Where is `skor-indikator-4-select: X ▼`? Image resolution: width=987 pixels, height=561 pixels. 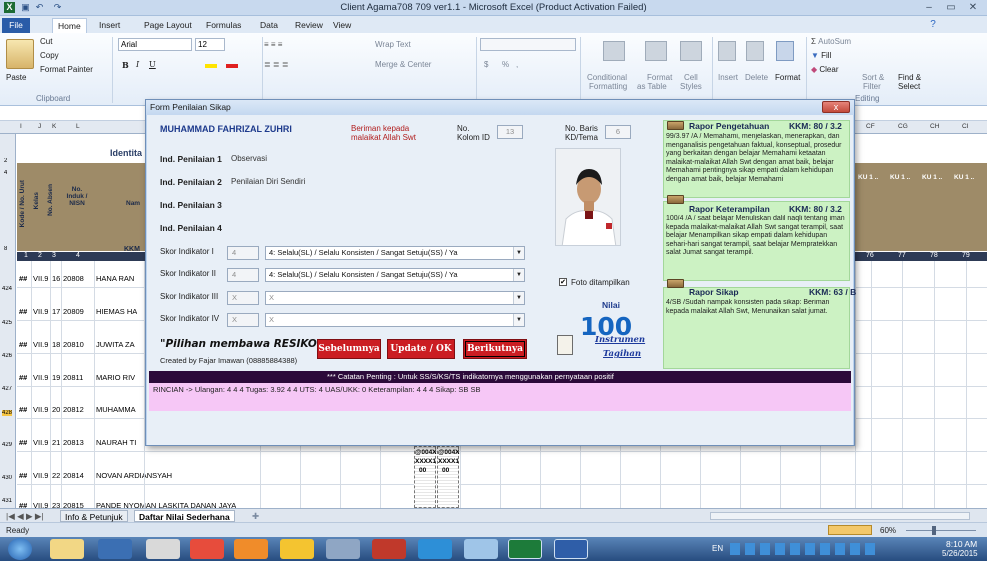
skor-indikator-4-select: X ▼ is located at coordinates (395, 320).